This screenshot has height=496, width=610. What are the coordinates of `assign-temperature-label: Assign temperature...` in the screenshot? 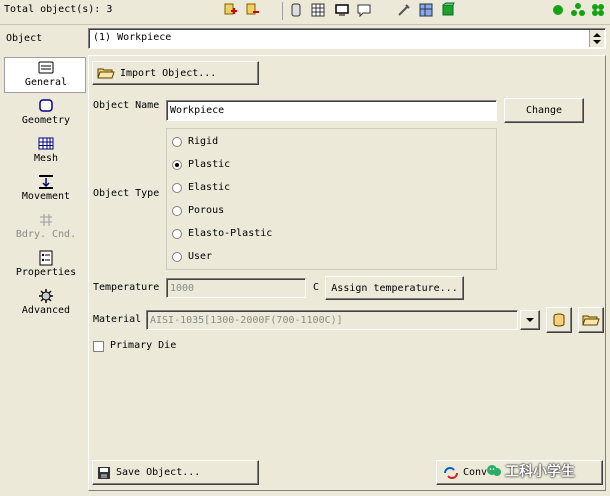 It's located at (394, 288).